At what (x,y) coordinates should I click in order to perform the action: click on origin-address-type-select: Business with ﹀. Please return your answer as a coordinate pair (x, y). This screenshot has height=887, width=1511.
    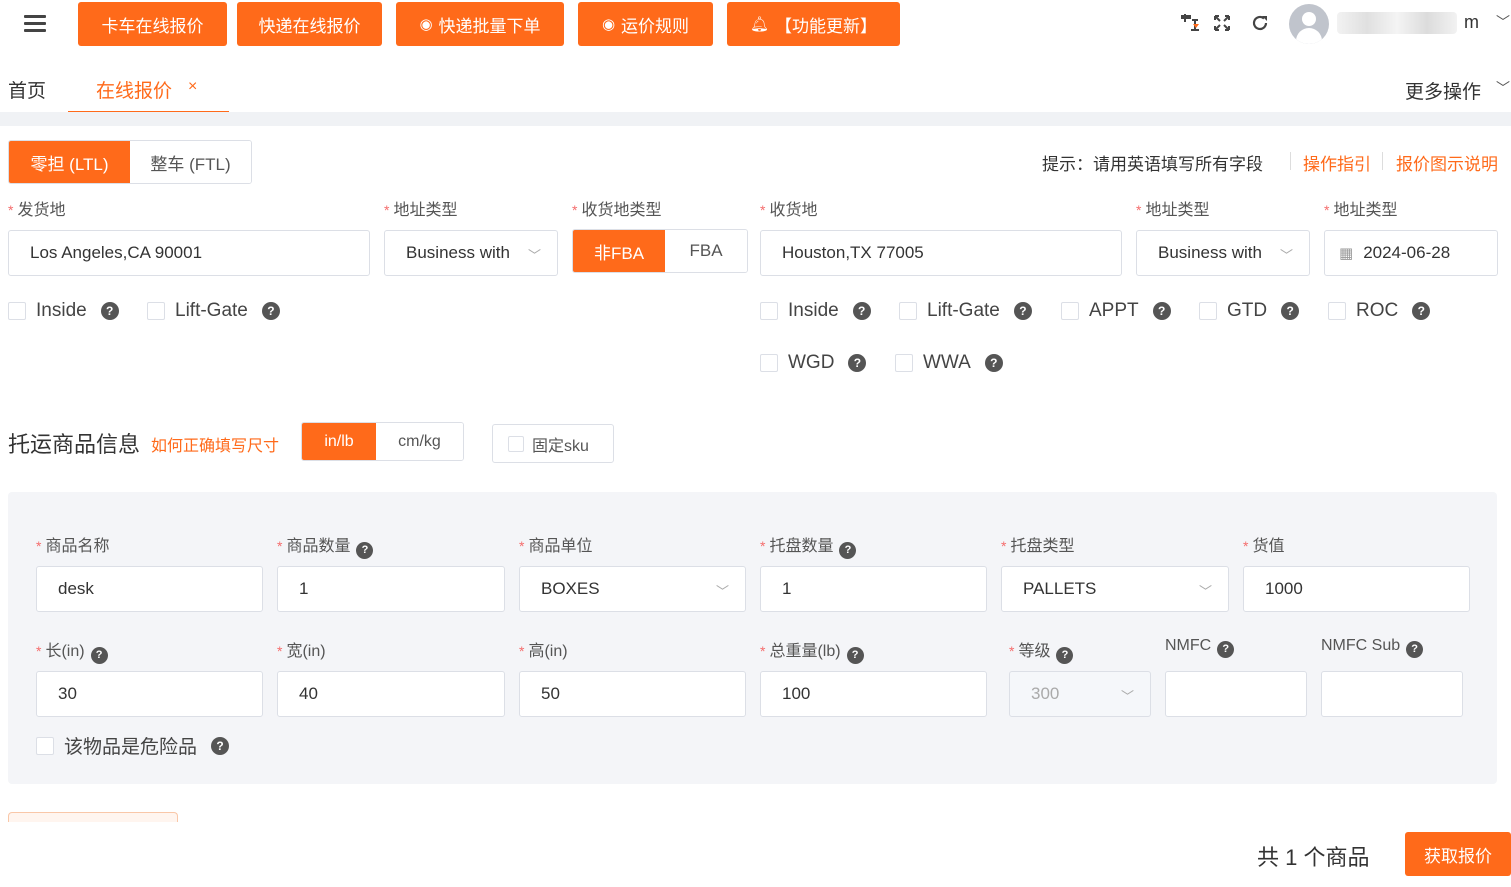
    Looking at the image, I should click on (471, 253).